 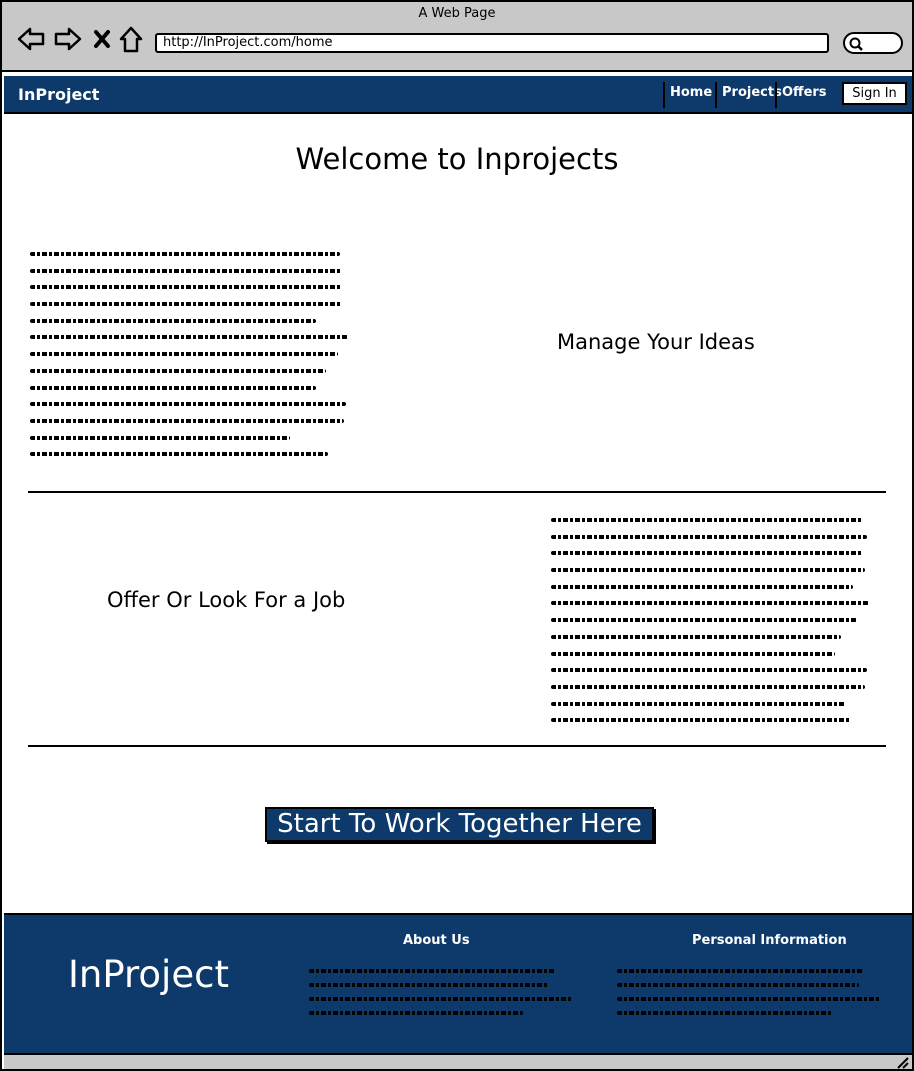 I want to click on feature-manage-ideas-title: Manage Your Ideas, so click(x=656, y=342).